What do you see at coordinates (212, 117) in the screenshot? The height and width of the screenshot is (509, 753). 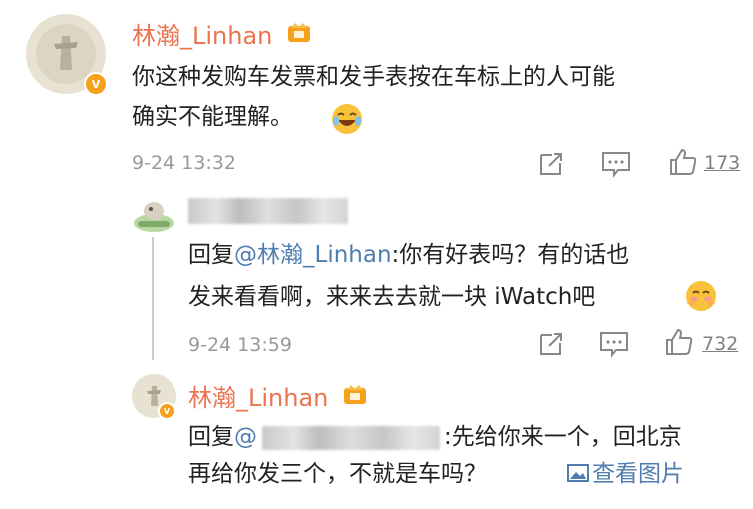 I see `comment-text-line2: 确实不能理解。` at bounding box center [212, 117].